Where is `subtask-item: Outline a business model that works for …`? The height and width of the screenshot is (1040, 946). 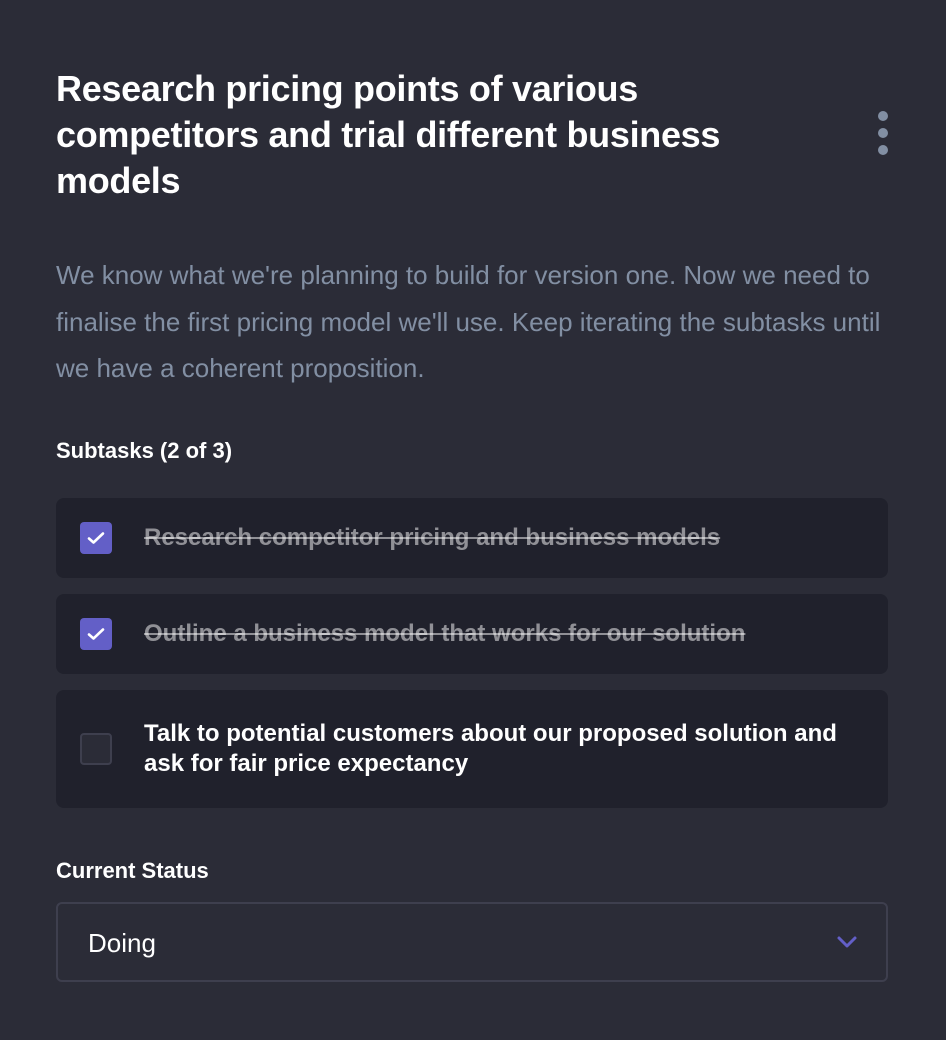
subtask-item: Outline a business model that works for … is located at coordinates (472, 634).